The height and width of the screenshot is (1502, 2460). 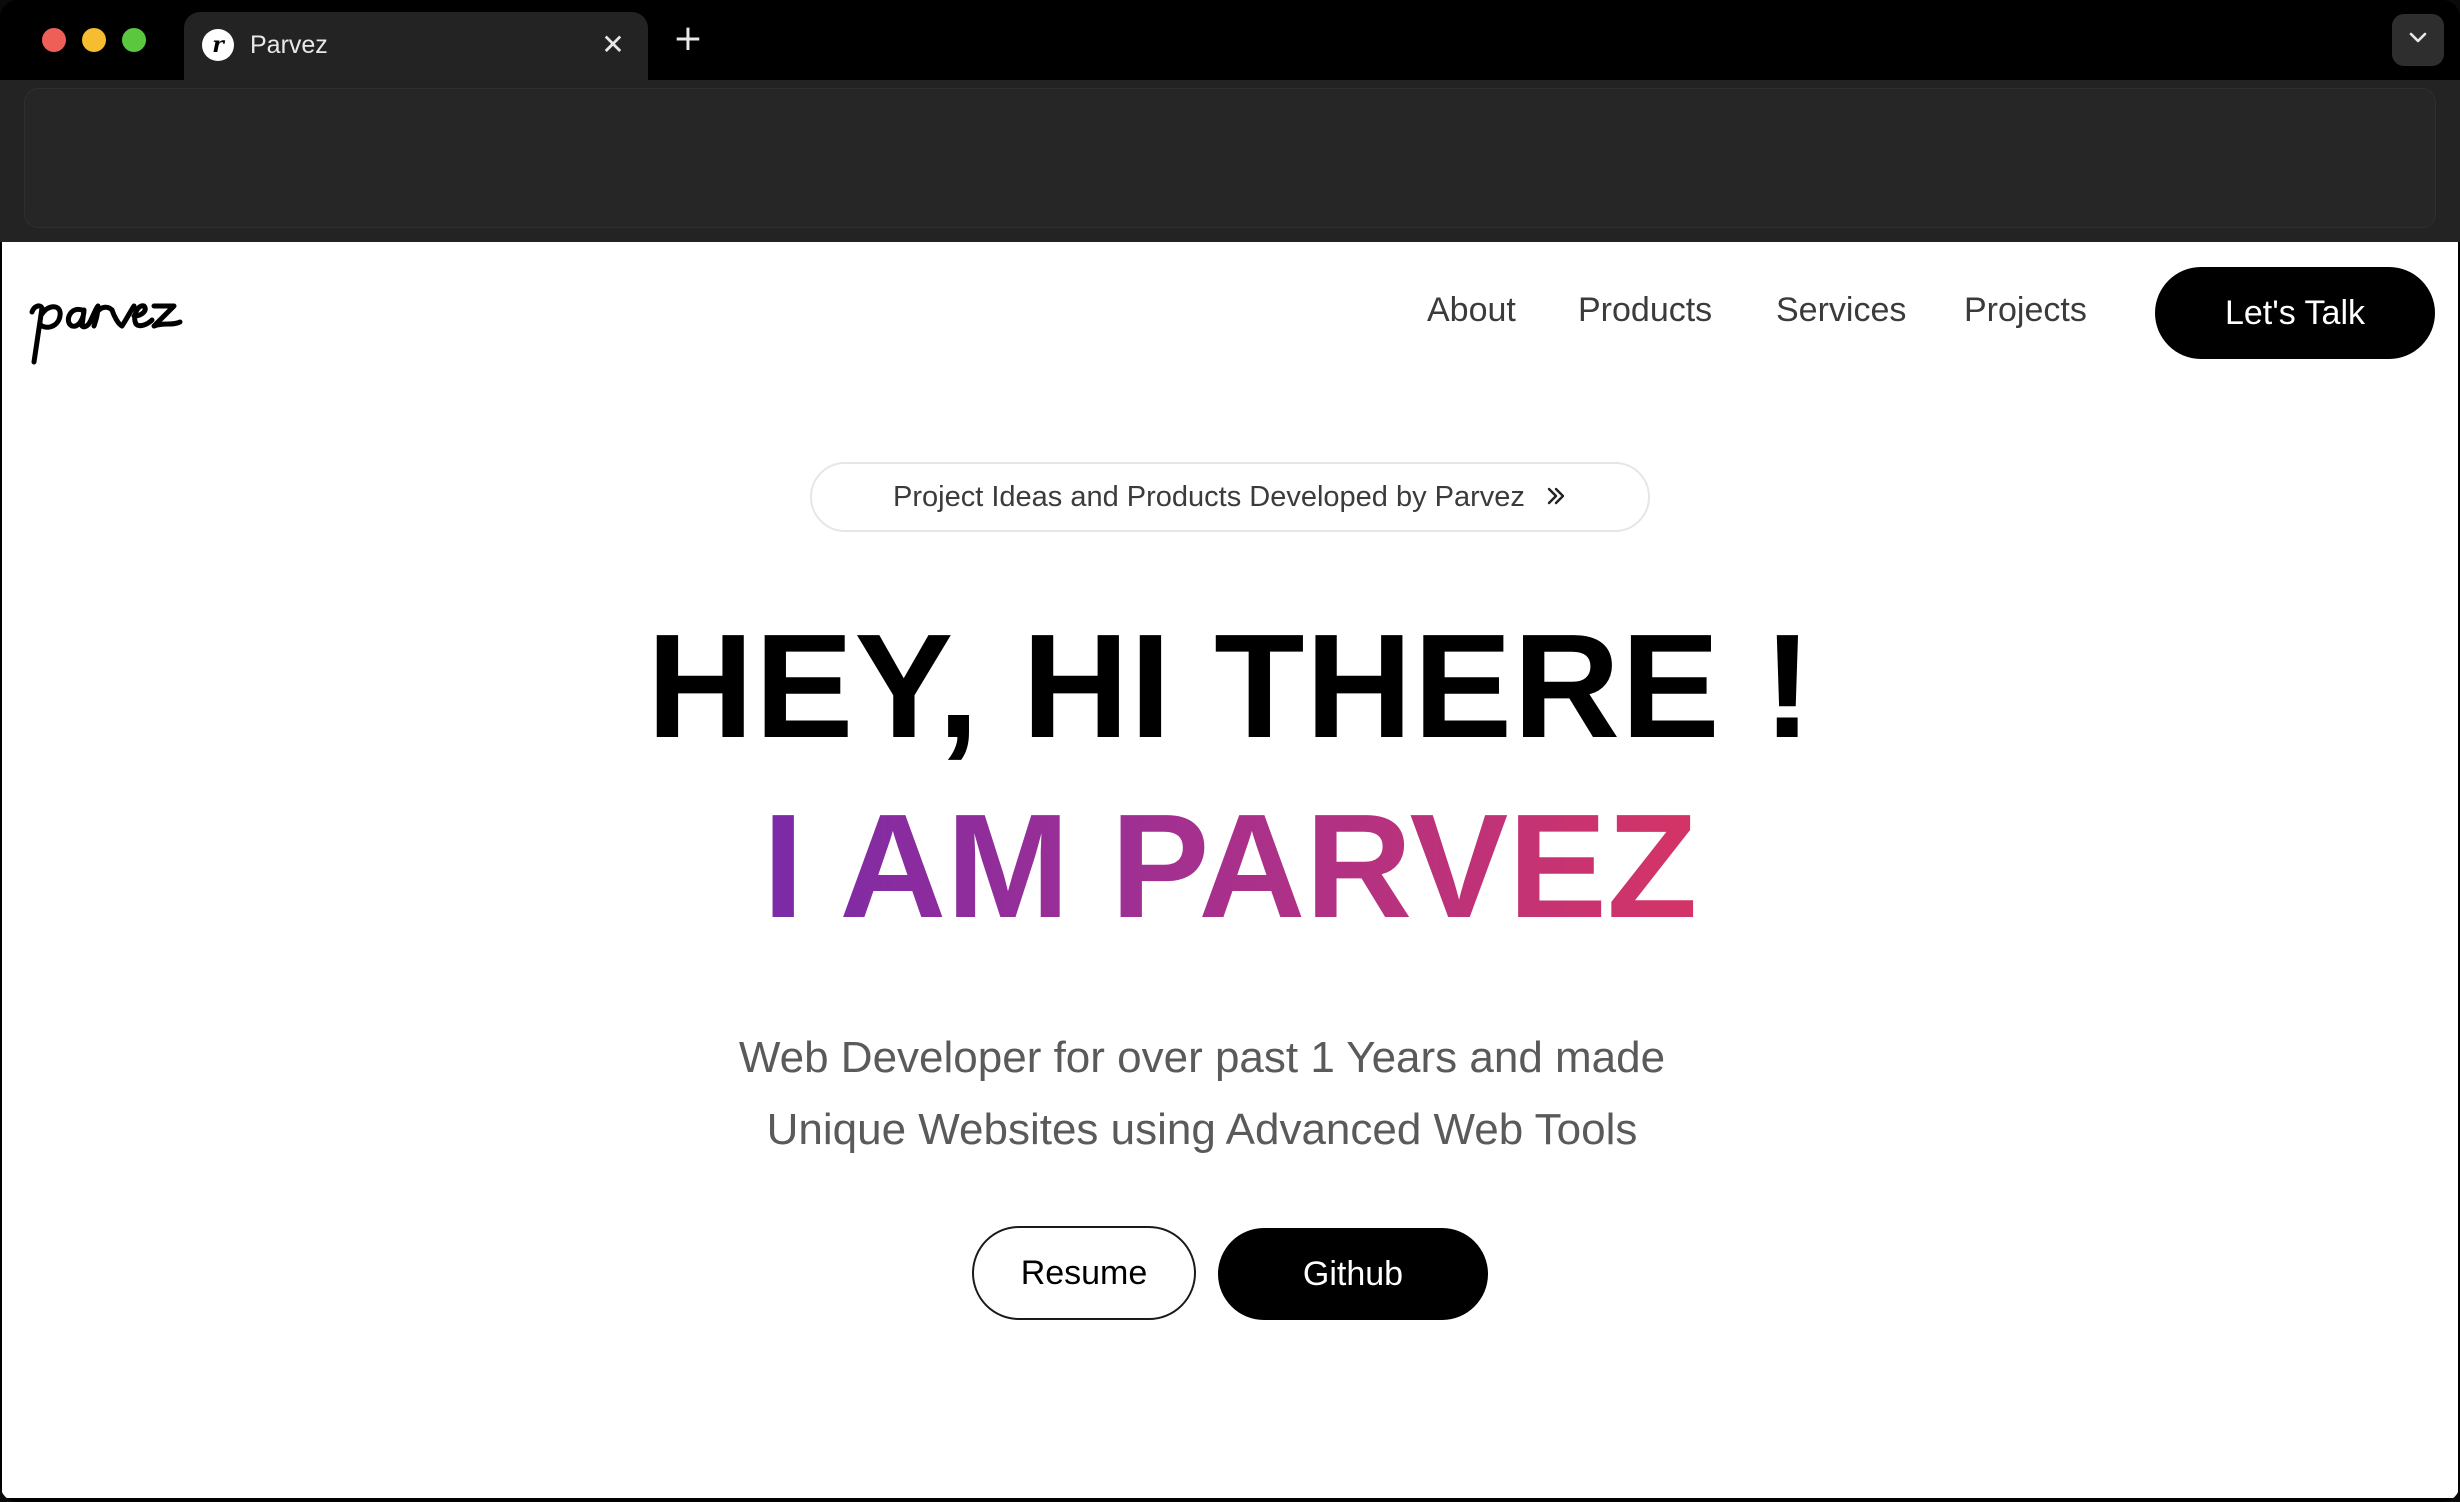 I want to click on nav-link-services: Services, so click(x=1841, y=310).